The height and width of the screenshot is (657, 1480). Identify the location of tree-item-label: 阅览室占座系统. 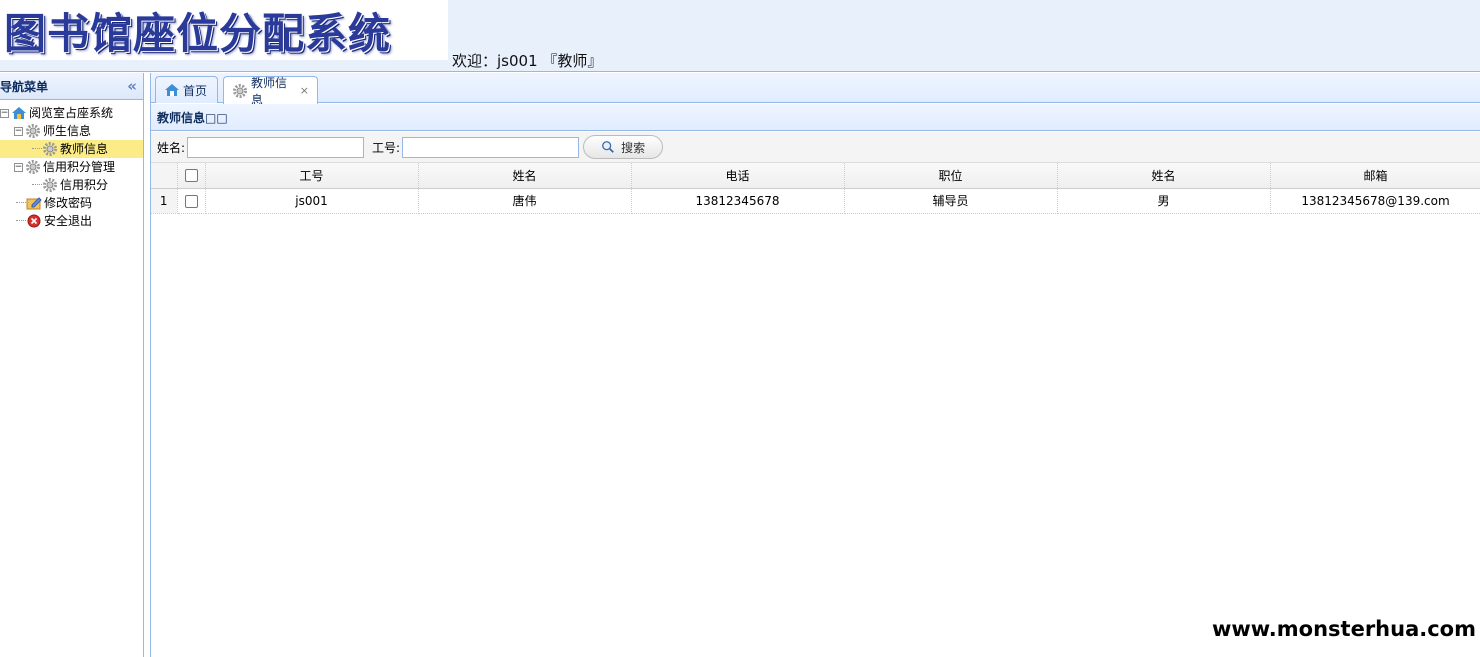
(71, 113).